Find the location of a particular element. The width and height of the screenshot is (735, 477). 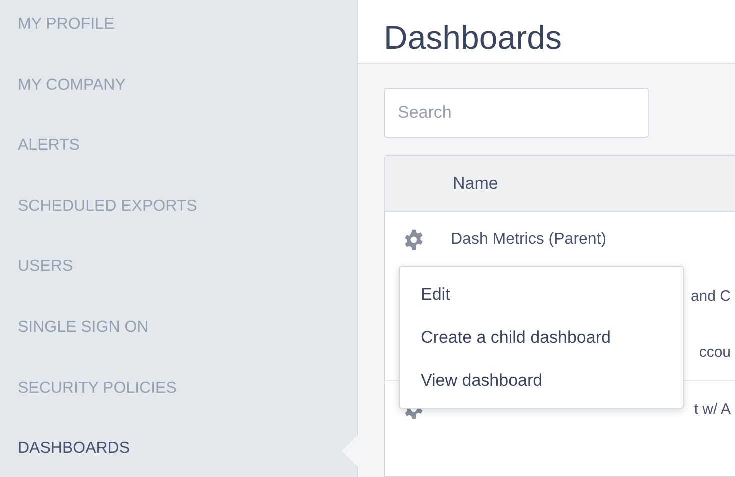

column-header: Name is located at coordinates (475, 184).